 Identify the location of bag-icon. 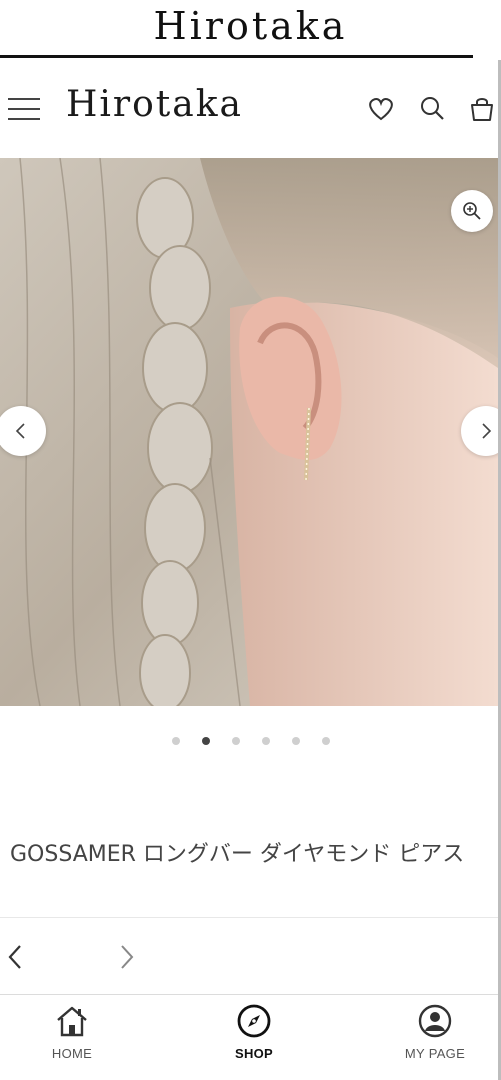
(482, 109).